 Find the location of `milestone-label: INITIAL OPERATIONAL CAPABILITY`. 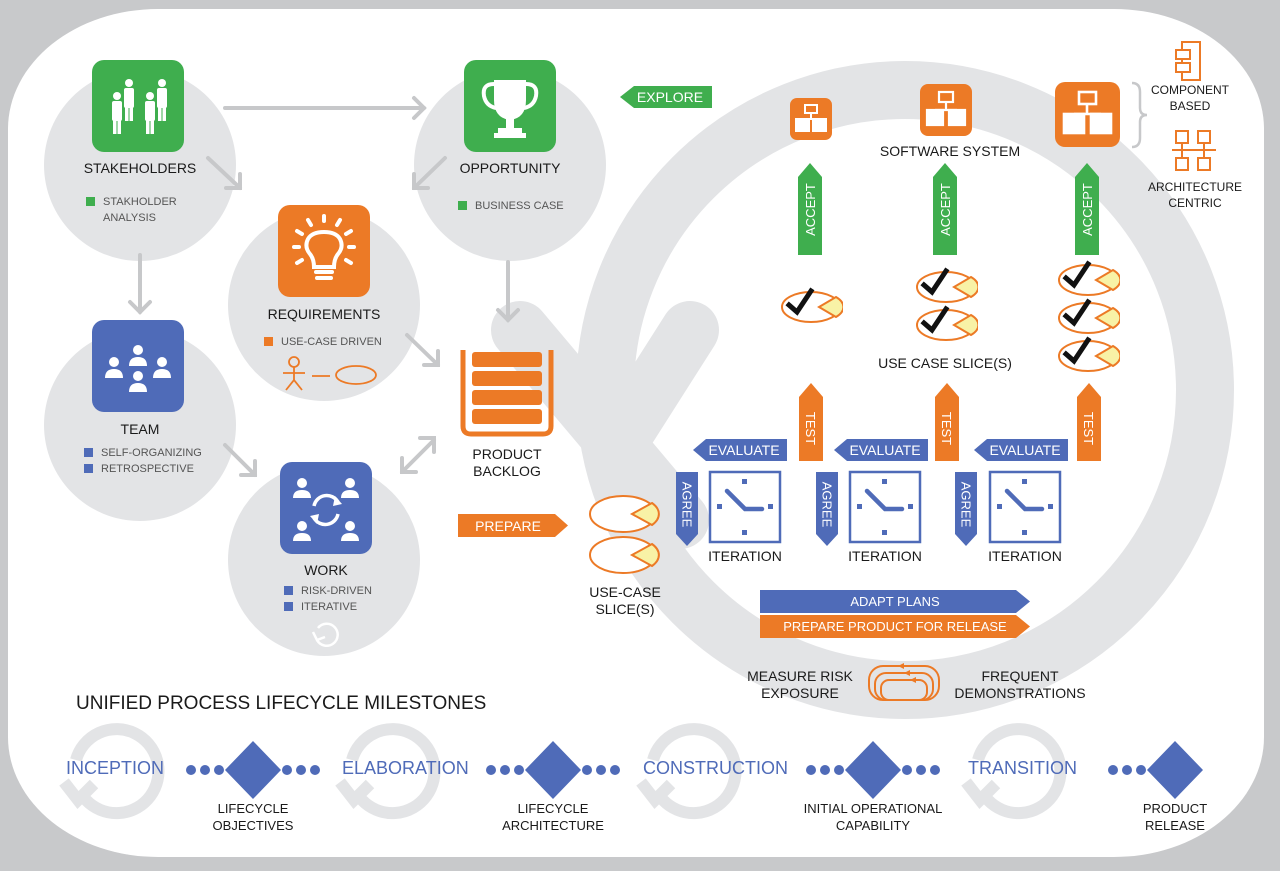

milestone-label: INITIAL OPERATIONAL CAPABILITY is located at coordinates (873, 817).